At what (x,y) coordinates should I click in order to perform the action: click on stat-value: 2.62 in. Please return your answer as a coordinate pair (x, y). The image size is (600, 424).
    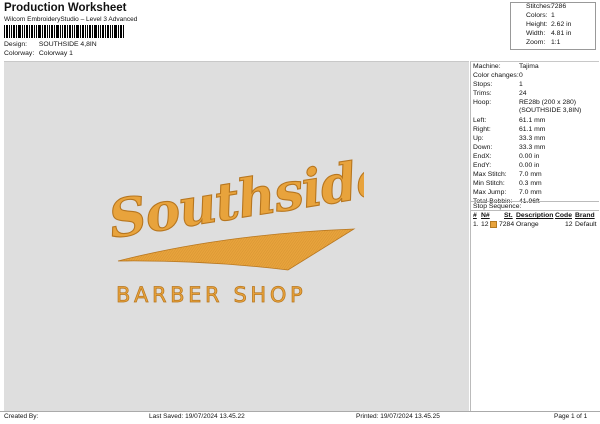
    Looking at the image, I should click on (561, 24).